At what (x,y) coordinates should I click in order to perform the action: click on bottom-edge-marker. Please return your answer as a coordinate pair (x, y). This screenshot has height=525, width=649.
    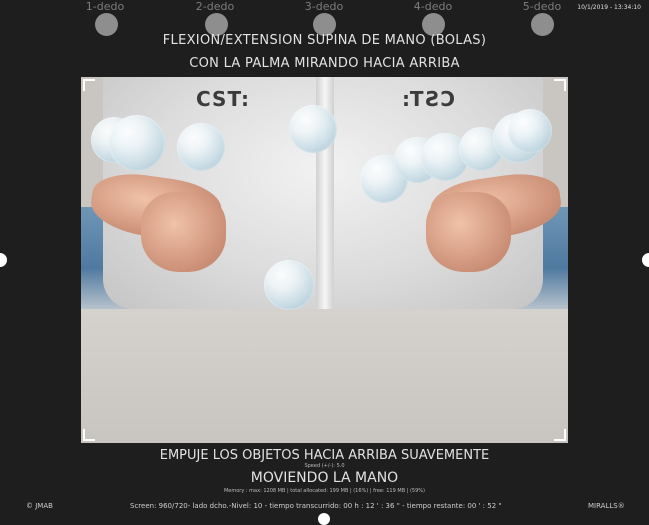
    Looking at the image, I should click on (324, 519).